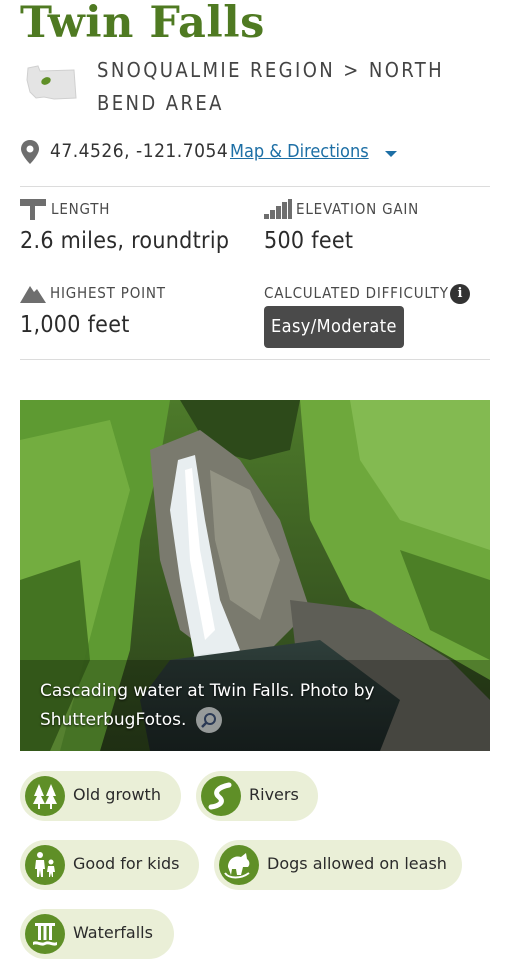 The height and width of the screenshot is (960, 510). What do you see at coordinates (309, 241) in the screenshot?
I see `elevation-gain-value: 500 feet` at bounding box center [309, 241].